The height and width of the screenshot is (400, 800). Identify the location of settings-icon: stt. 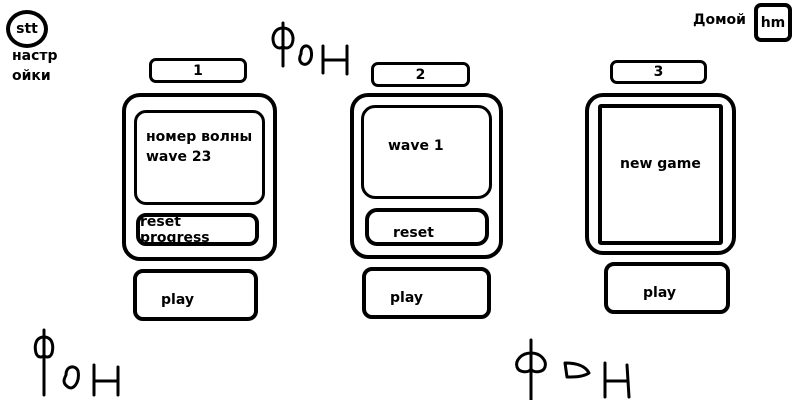
(27, 29).